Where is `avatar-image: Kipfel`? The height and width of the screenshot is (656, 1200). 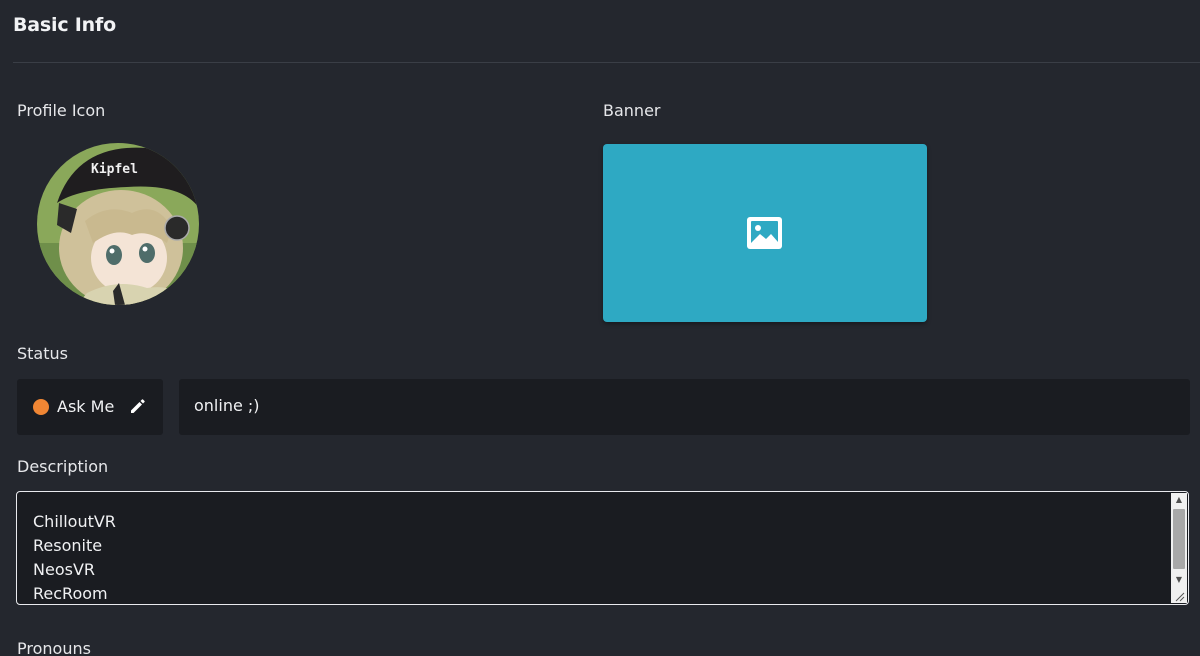
avatar-image: Kipfel is located at coordinates (118, 224).